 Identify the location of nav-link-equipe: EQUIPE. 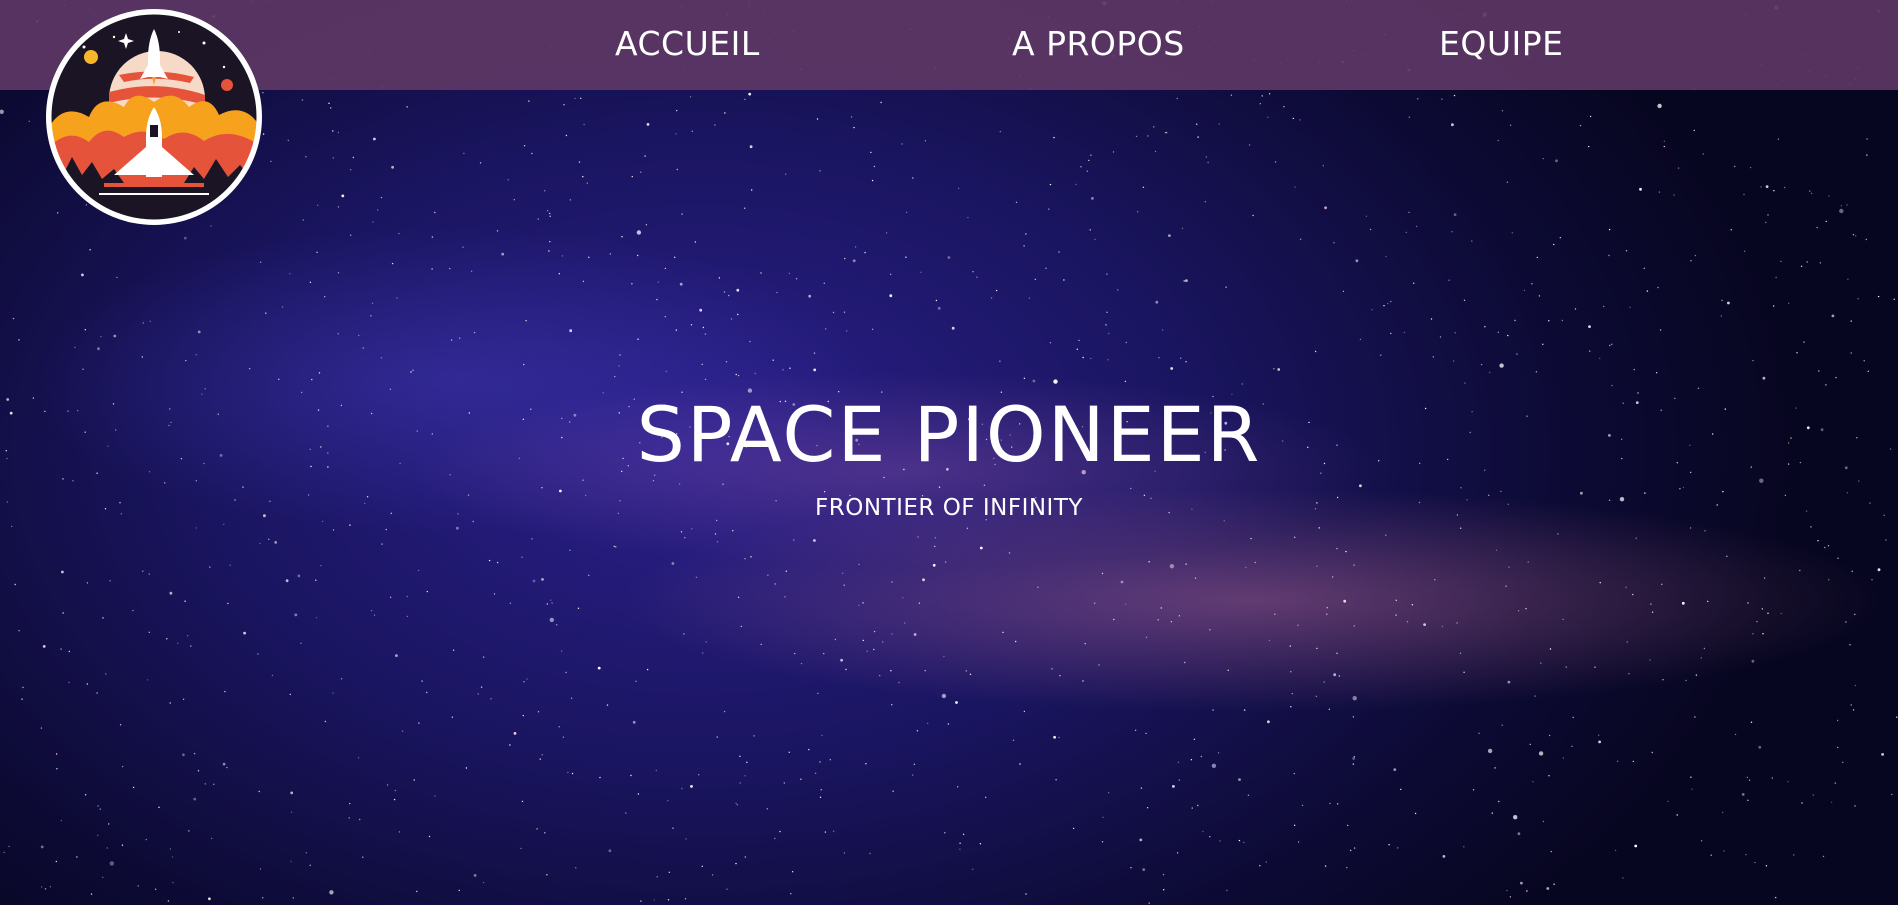
(1501, 43).